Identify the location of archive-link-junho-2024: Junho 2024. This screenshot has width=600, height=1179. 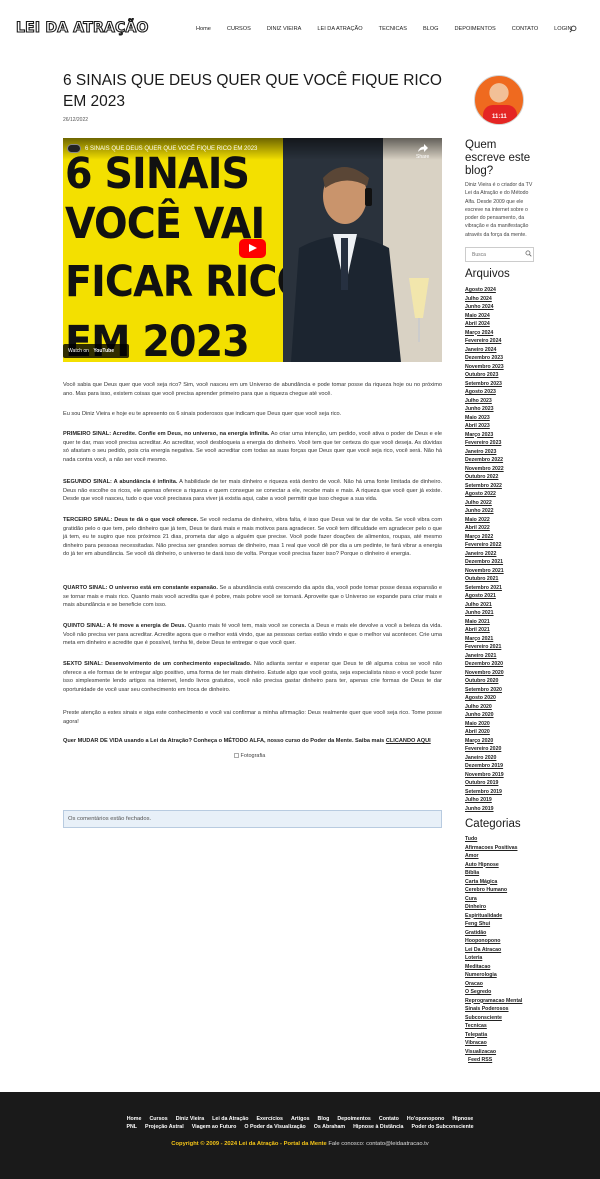
(484, 307).